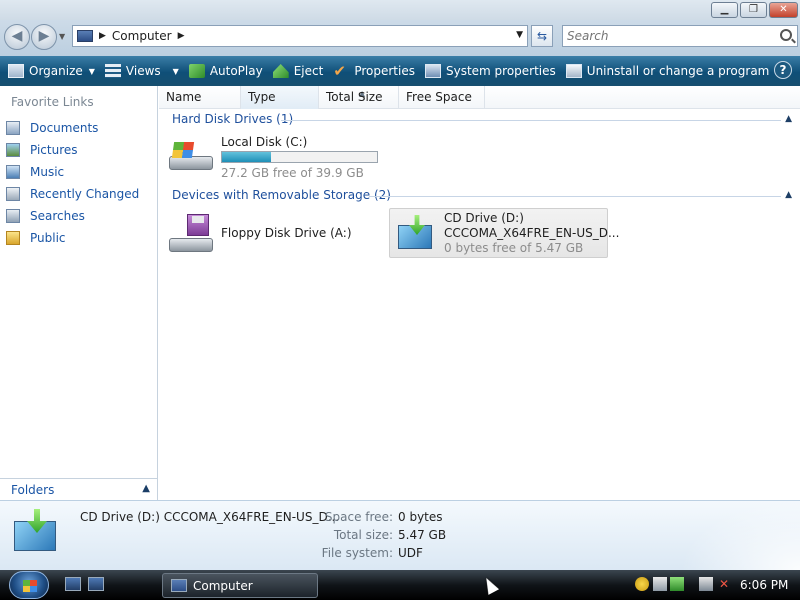  Describe the element at coordinates (303, 97) in the screenshot. I see `column-header-type: Type ▲` at that location.